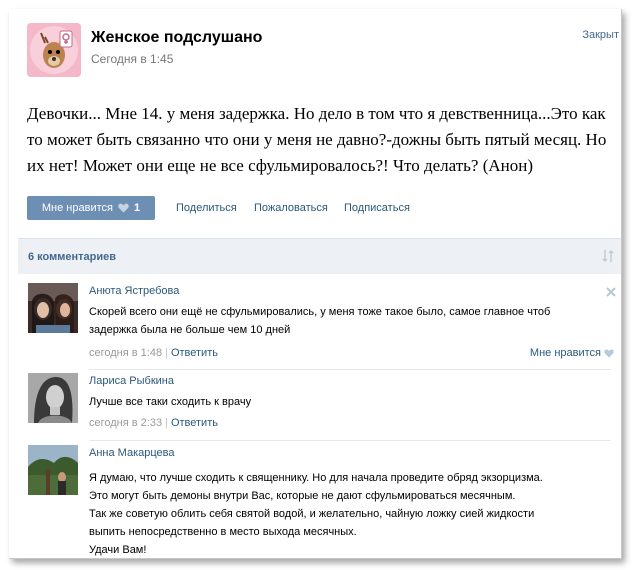 This screenshot has height=570, width=641. What do you see at coordinates (206, 208) in the screenshot?
I see `share-link: Поделиться` at bounding box center [206, 208].